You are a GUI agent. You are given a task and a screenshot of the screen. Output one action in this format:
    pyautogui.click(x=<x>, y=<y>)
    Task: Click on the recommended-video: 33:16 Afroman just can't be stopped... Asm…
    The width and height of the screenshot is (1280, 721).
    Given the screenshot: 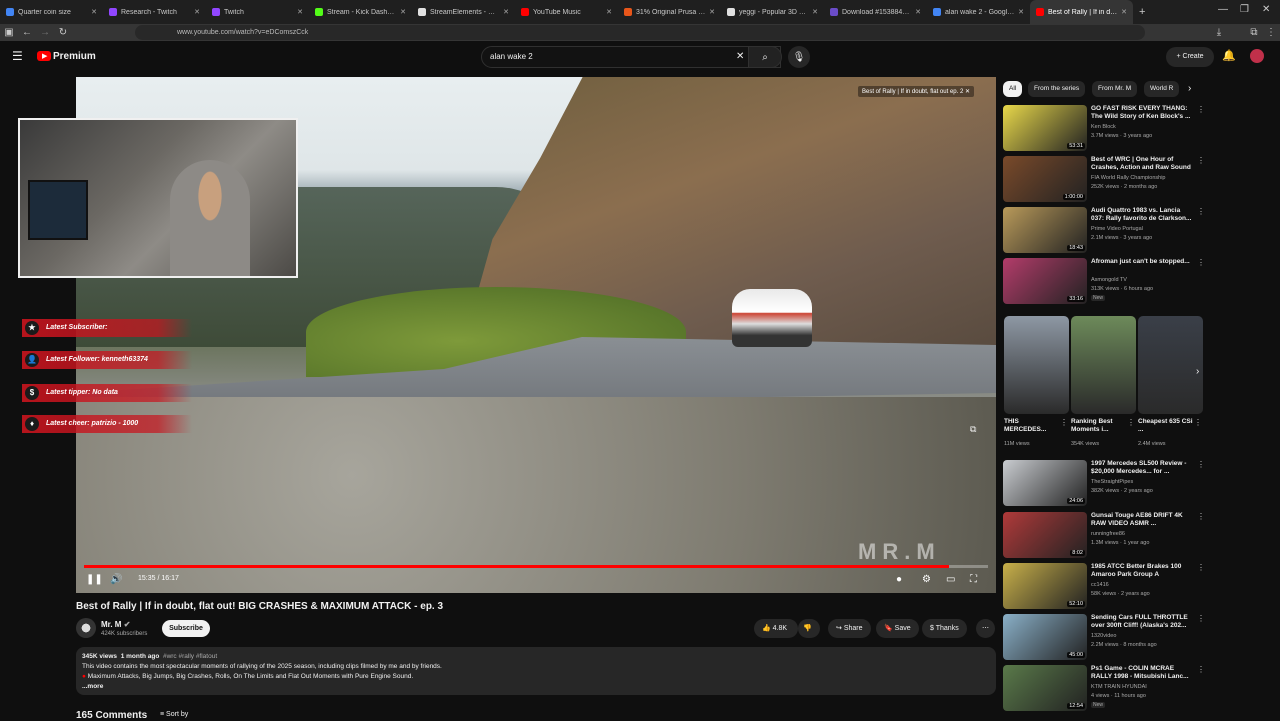 What is the action you would take?
    pyautogui.click(x=1108, y=281)
    